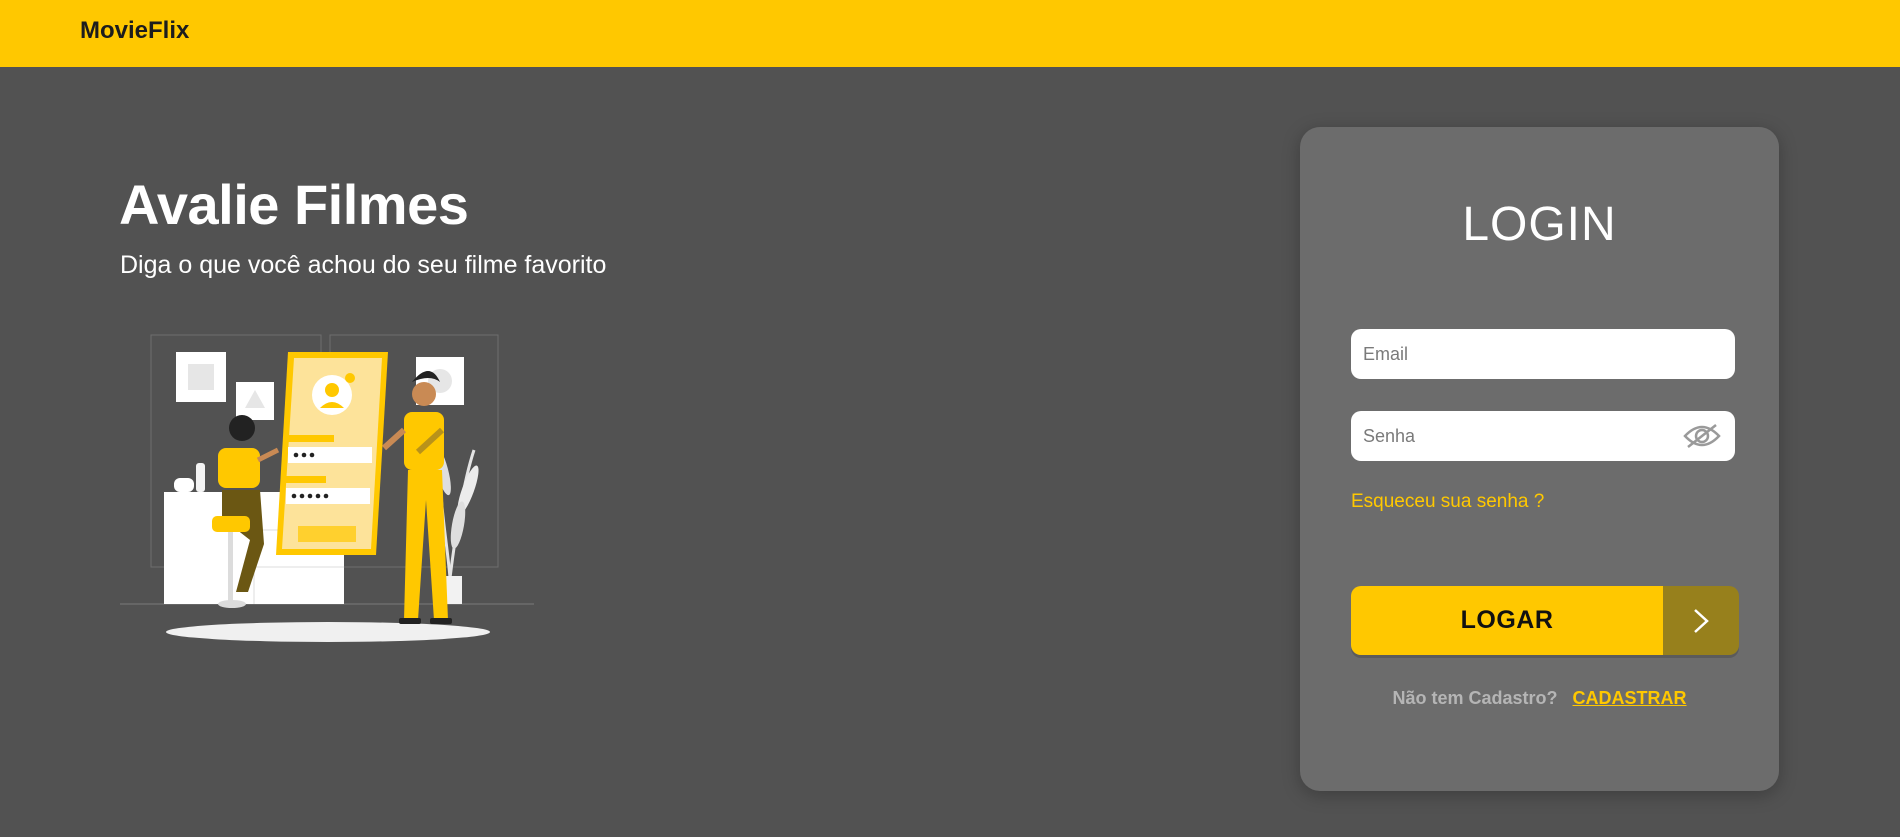 The height and width of the screenshot is (837, 1900). I want to click on chevron-right-icon, so click(1701, 620).